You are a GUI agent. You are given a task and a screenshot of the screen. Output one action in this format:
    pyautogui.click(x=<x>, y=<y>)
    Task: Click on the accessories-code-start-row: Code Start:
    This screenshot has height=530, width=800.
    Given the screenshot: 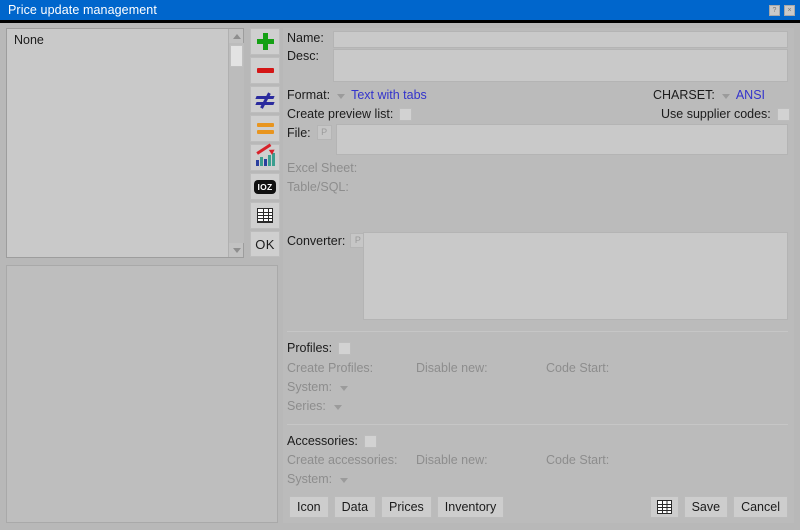 What is the action you would take?
    pyautogui.click(x=577, y=460)
    